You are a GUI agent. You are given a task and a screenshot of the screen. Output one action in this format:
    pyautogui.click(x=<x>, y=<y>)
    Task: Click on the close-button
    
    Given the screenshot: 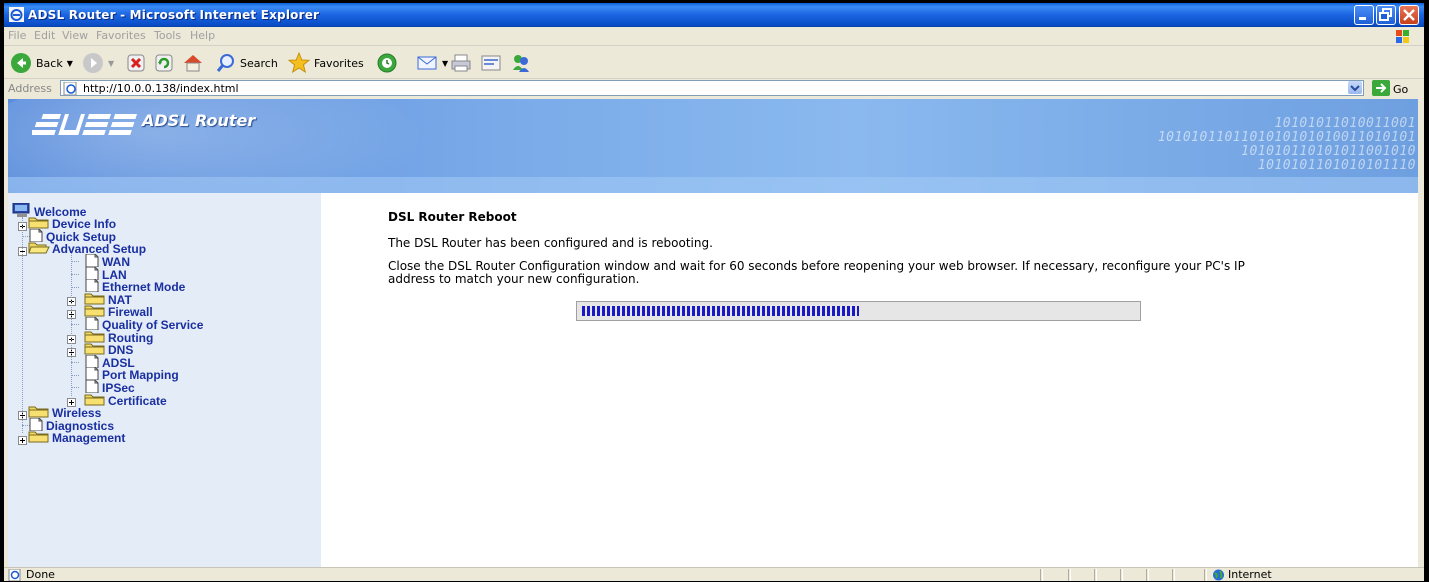 What is the action you would take?
    pyautogui.click(x=1409, y=15)
    